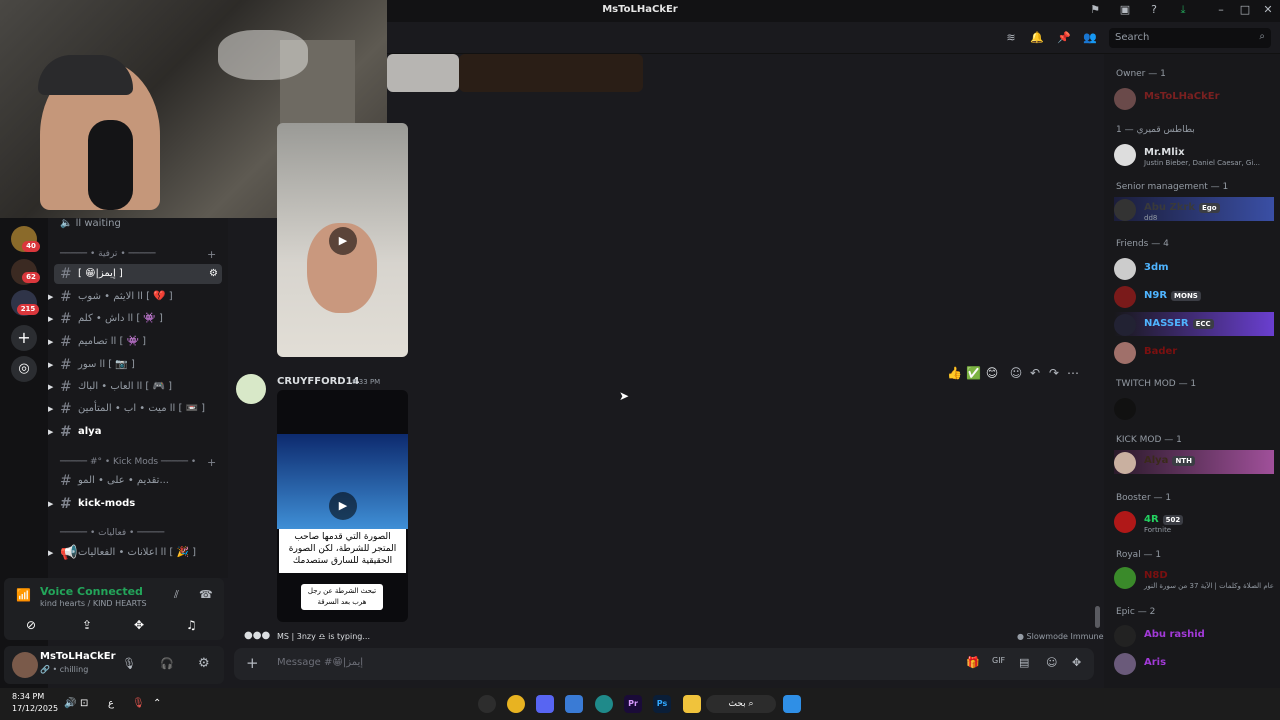 This screenshot has height=720, width=1280. Describe the element at coordinates (574, 704) in the screenshot. I see `app-icon` at that location.